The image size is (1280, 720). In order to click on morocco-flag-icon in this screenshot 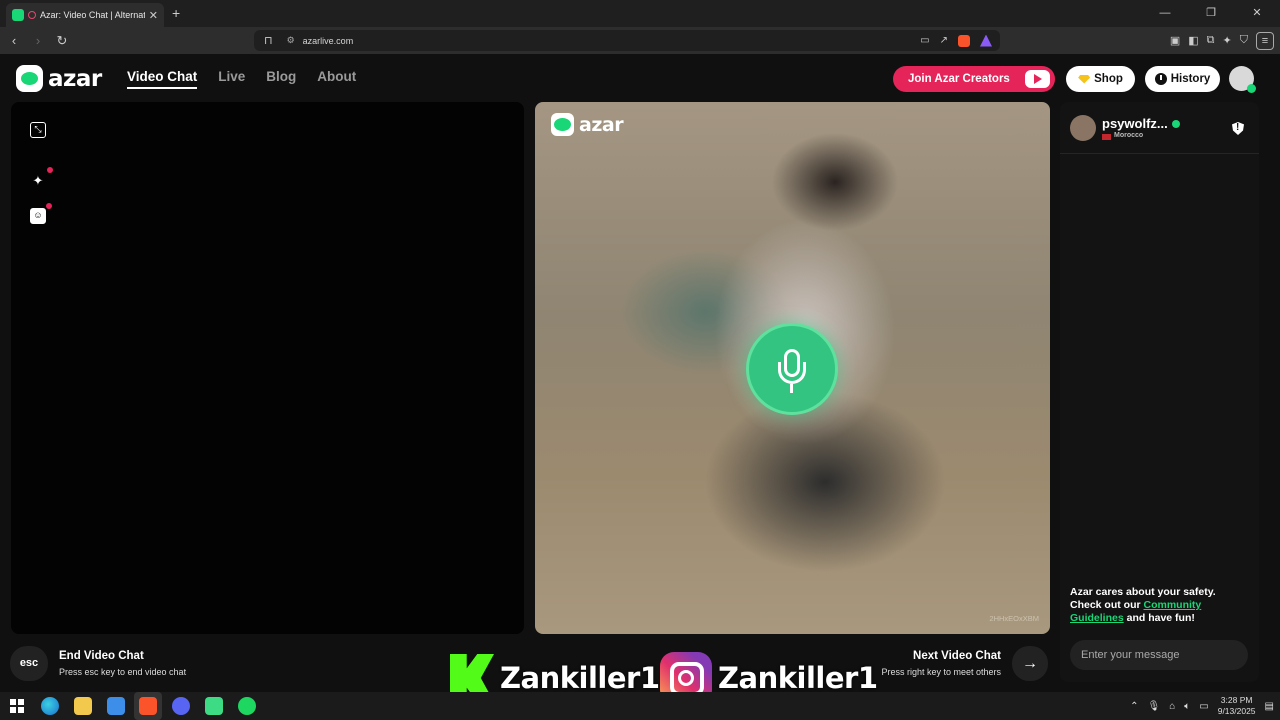, I will do `click(1106, 137)`.